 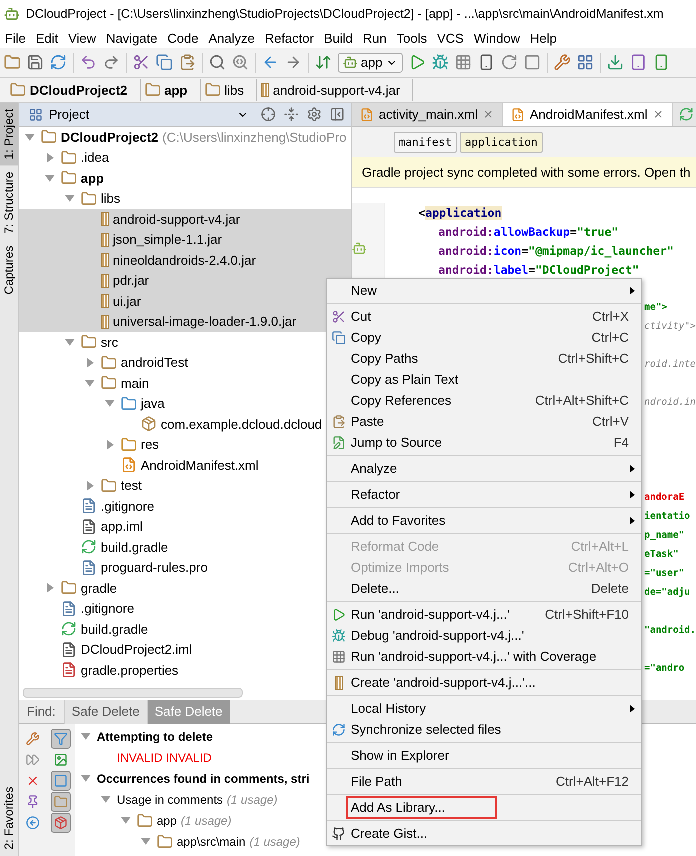 I want to click on usage-count: (1 usage), so click(x=252, y=799).